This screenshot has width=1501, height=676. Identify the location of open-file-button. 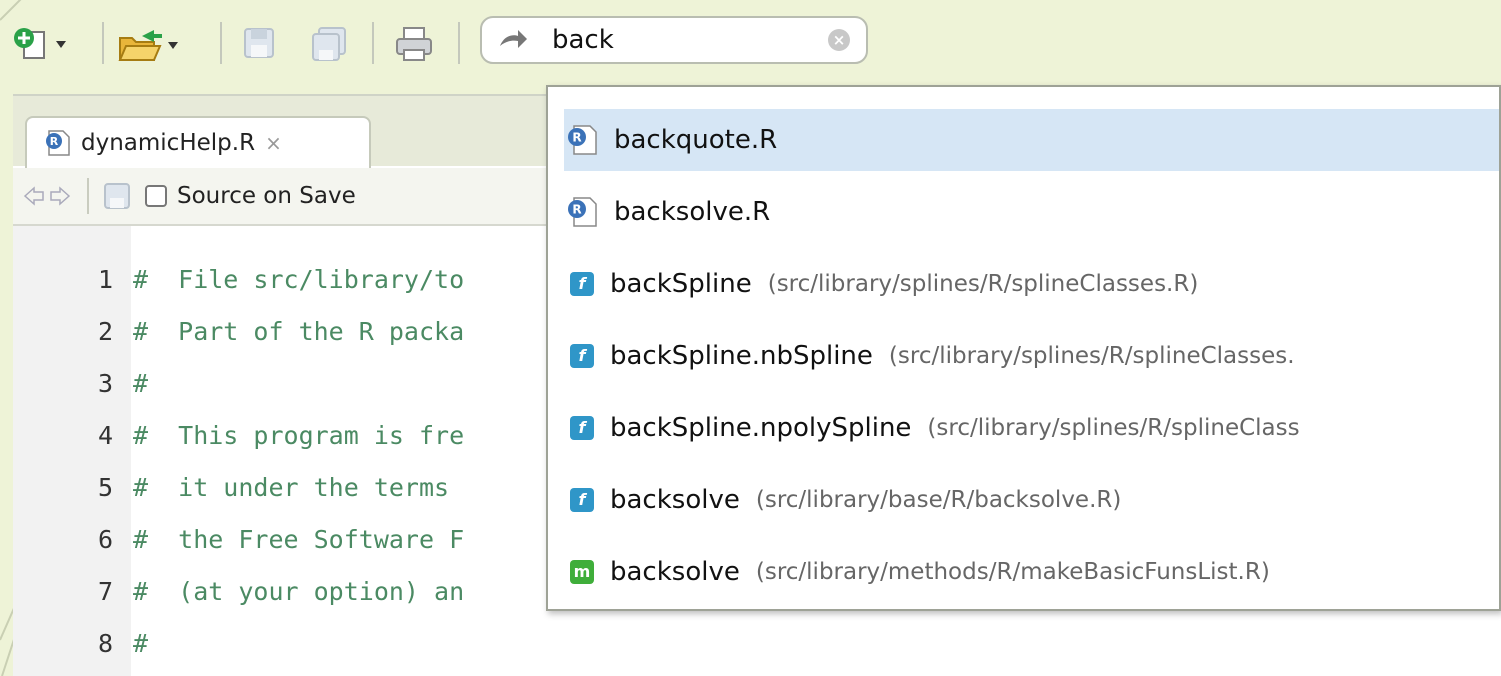
(148, 45).